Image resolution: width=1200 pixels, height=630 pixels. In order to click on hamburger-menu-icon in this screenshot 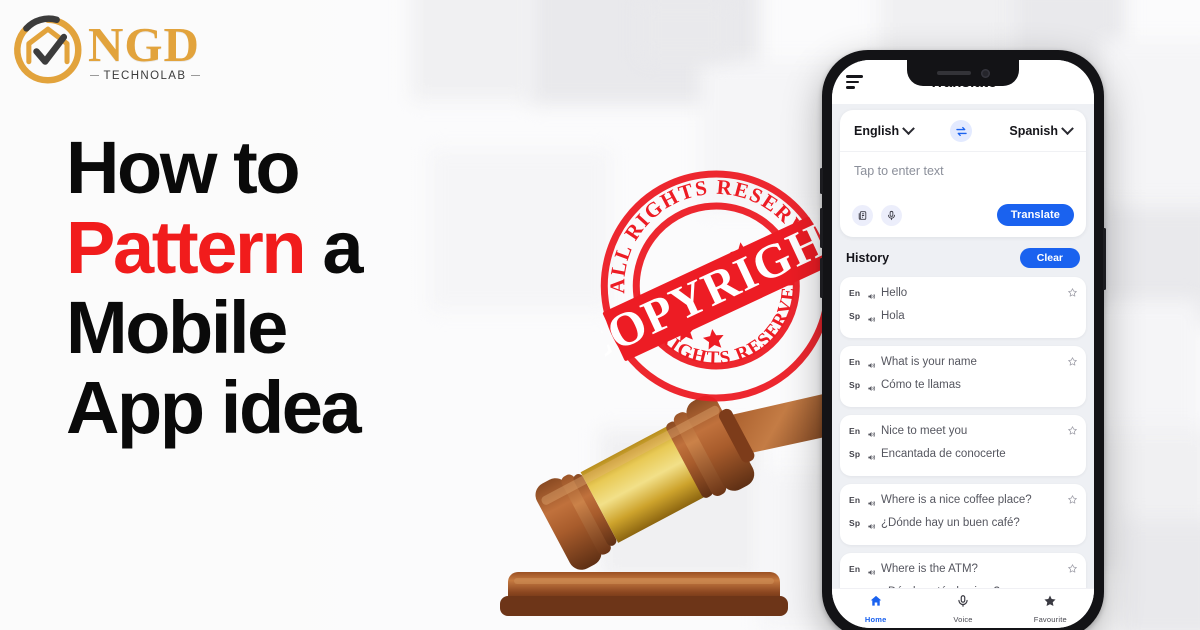, I will do `click(854, 82)`.